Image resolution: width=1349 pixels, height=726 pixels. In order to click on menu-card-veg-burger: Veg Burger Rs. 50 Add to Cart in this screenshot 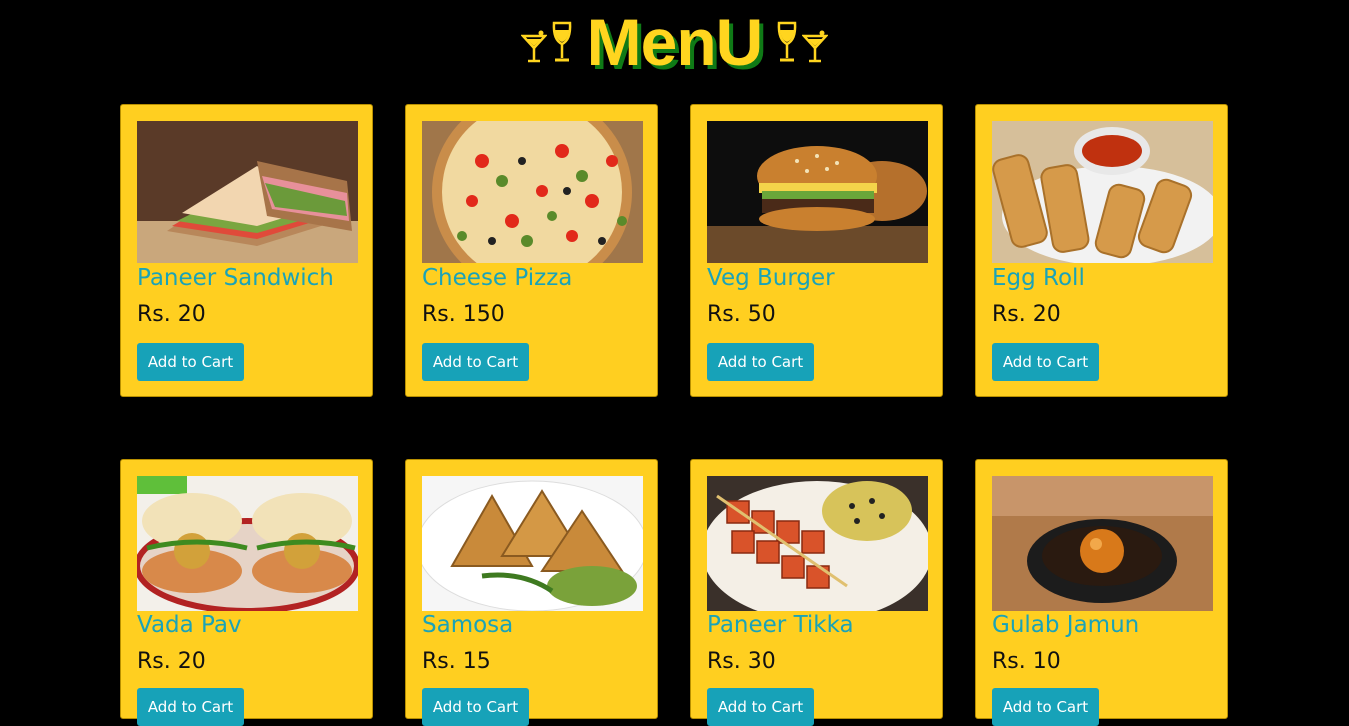, I will do `click(816, 250)`.